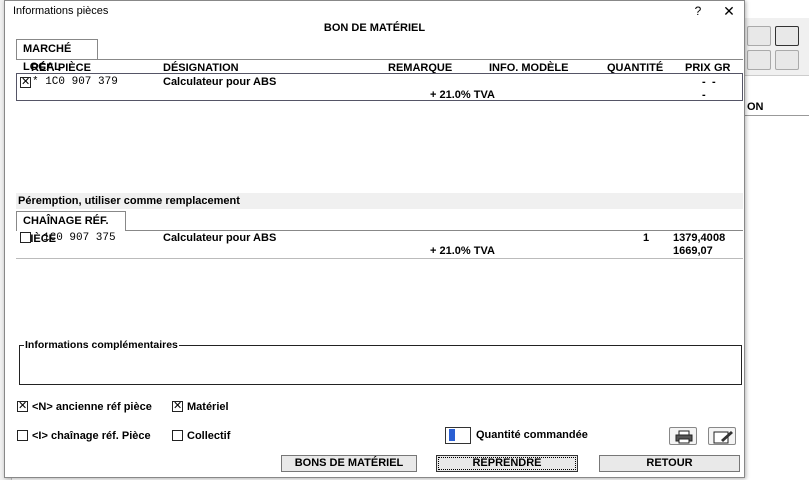 The image size is (809, 480). What do you see at coordinates (374, 11) in the screenshot?
I see `title-bar: Informations pièces ? ✕` at bounding box center [374, 11].